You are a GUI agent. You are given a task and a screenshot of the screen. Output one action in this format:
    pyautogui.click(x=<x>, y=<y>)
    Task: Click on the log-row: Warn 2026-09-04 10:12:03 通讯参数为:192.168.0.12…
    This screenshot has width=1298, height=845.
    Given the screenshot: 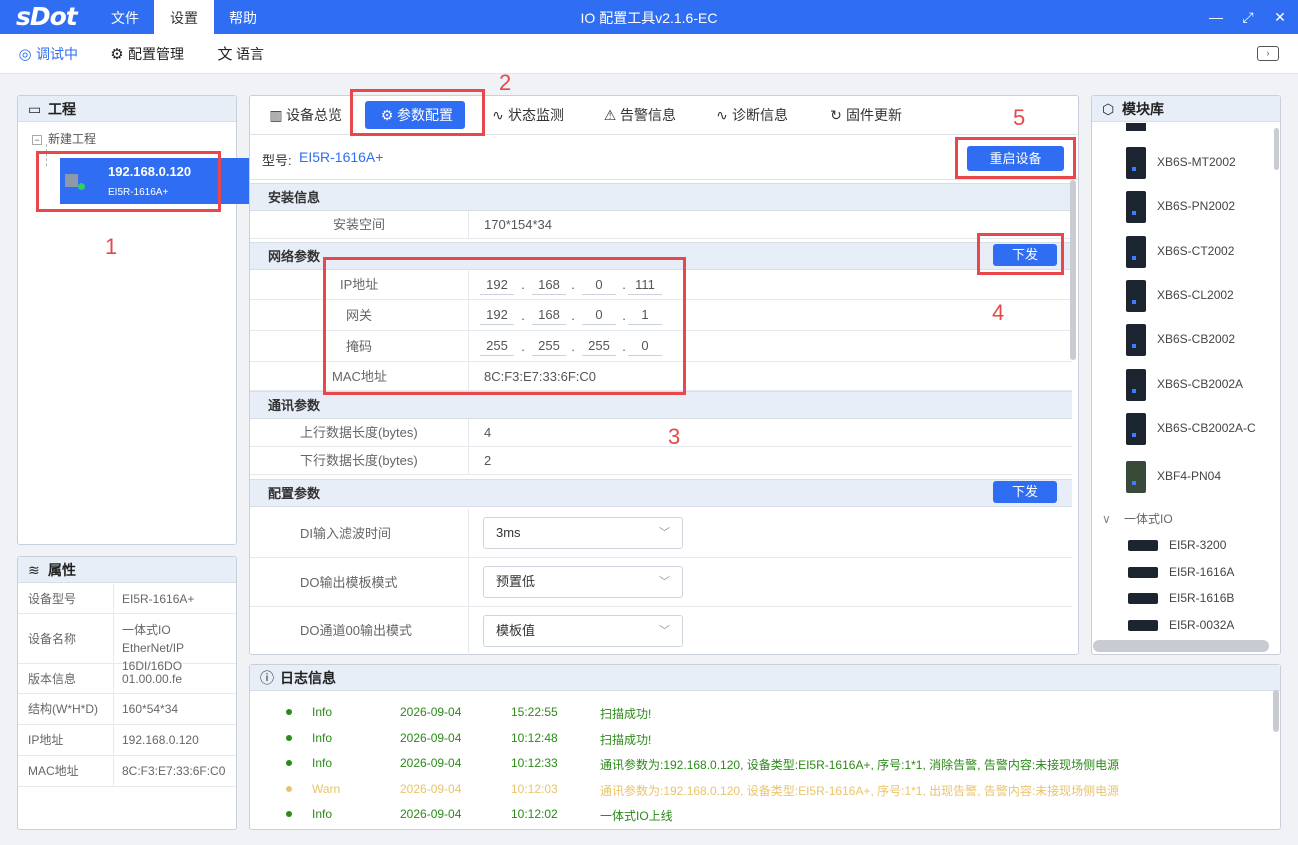 What is the action you would take?
    pyautogui.click(x=765, y=794)
    